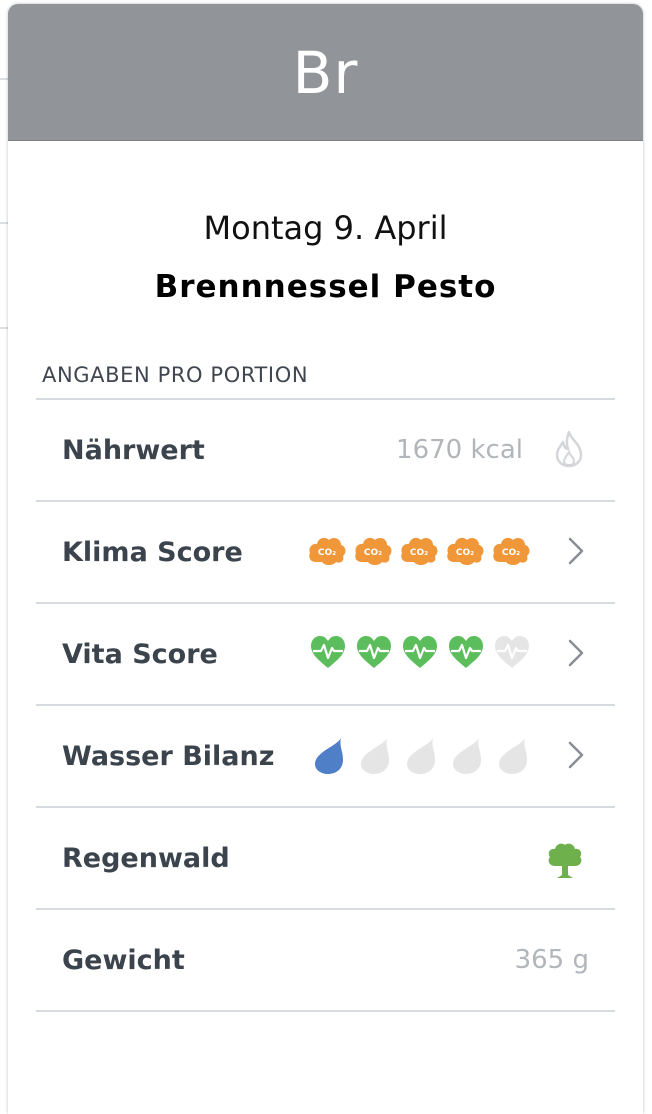 The height and width of the screenshot is (1114, 652). Describe the element at coordinates (325, 228) in the screenshot. I see `recipe-date: Montag 9. April` at that location.